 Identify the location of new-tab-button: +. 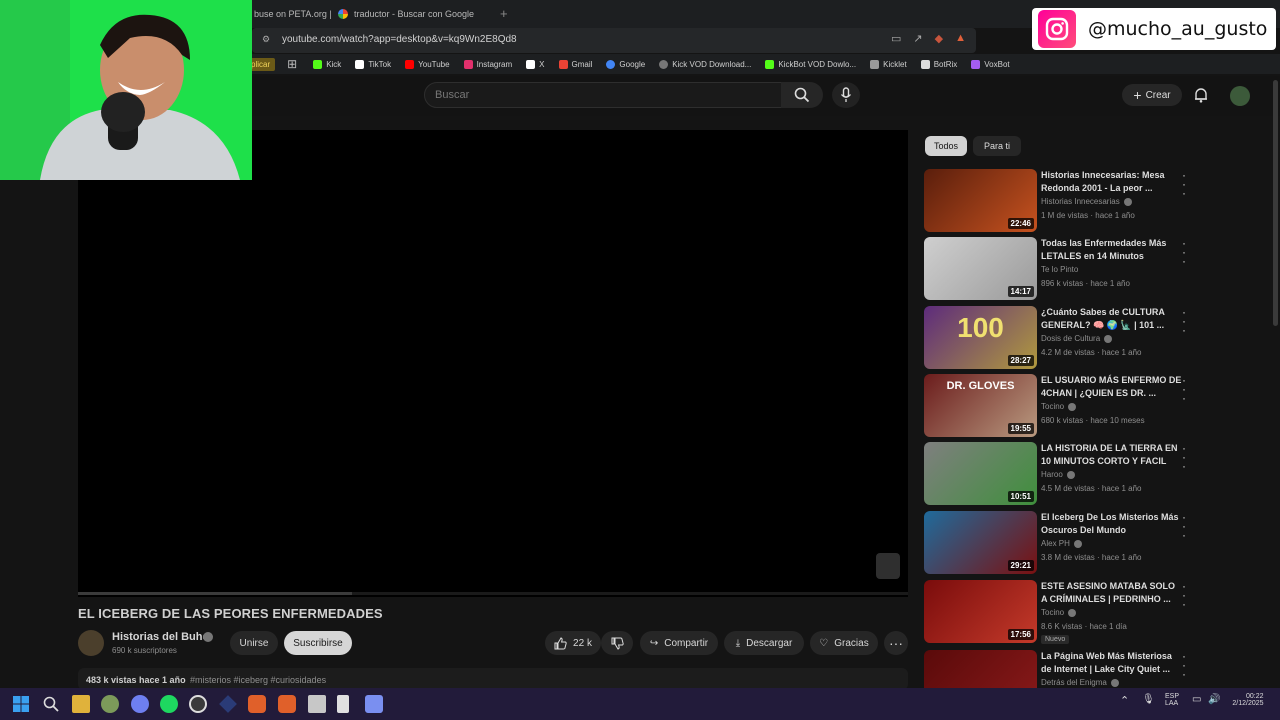
(504, 13).